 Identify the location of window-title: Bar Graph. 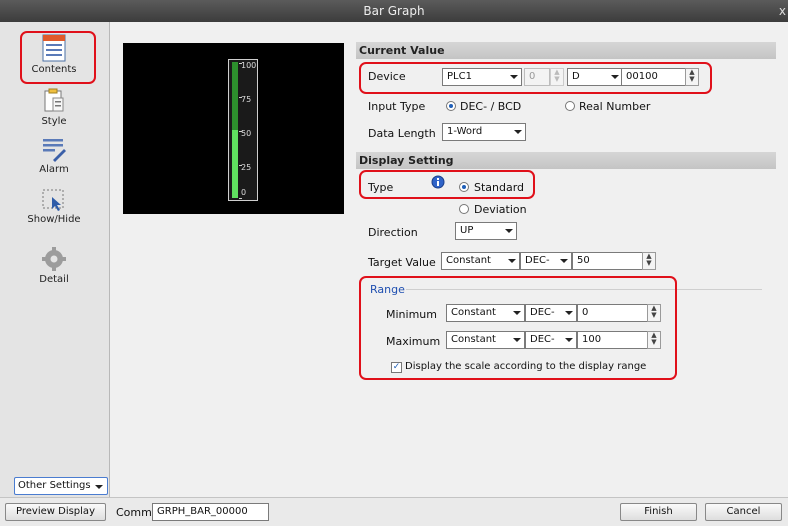
(394, 11).